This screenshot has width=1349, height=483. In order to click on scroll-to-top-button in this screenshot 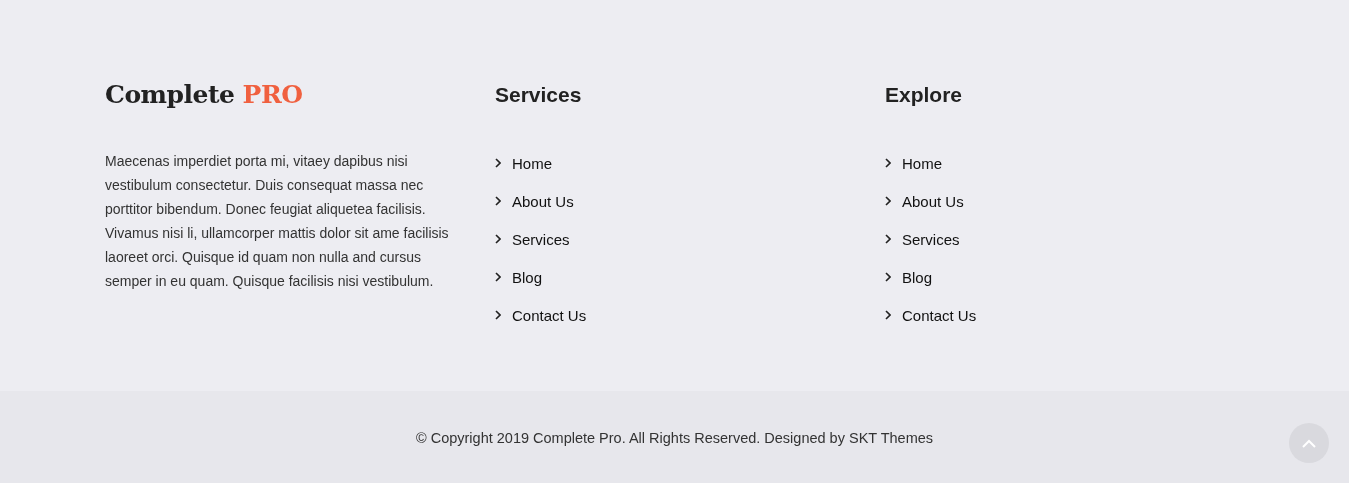, I will do `click(1309, 443)`.